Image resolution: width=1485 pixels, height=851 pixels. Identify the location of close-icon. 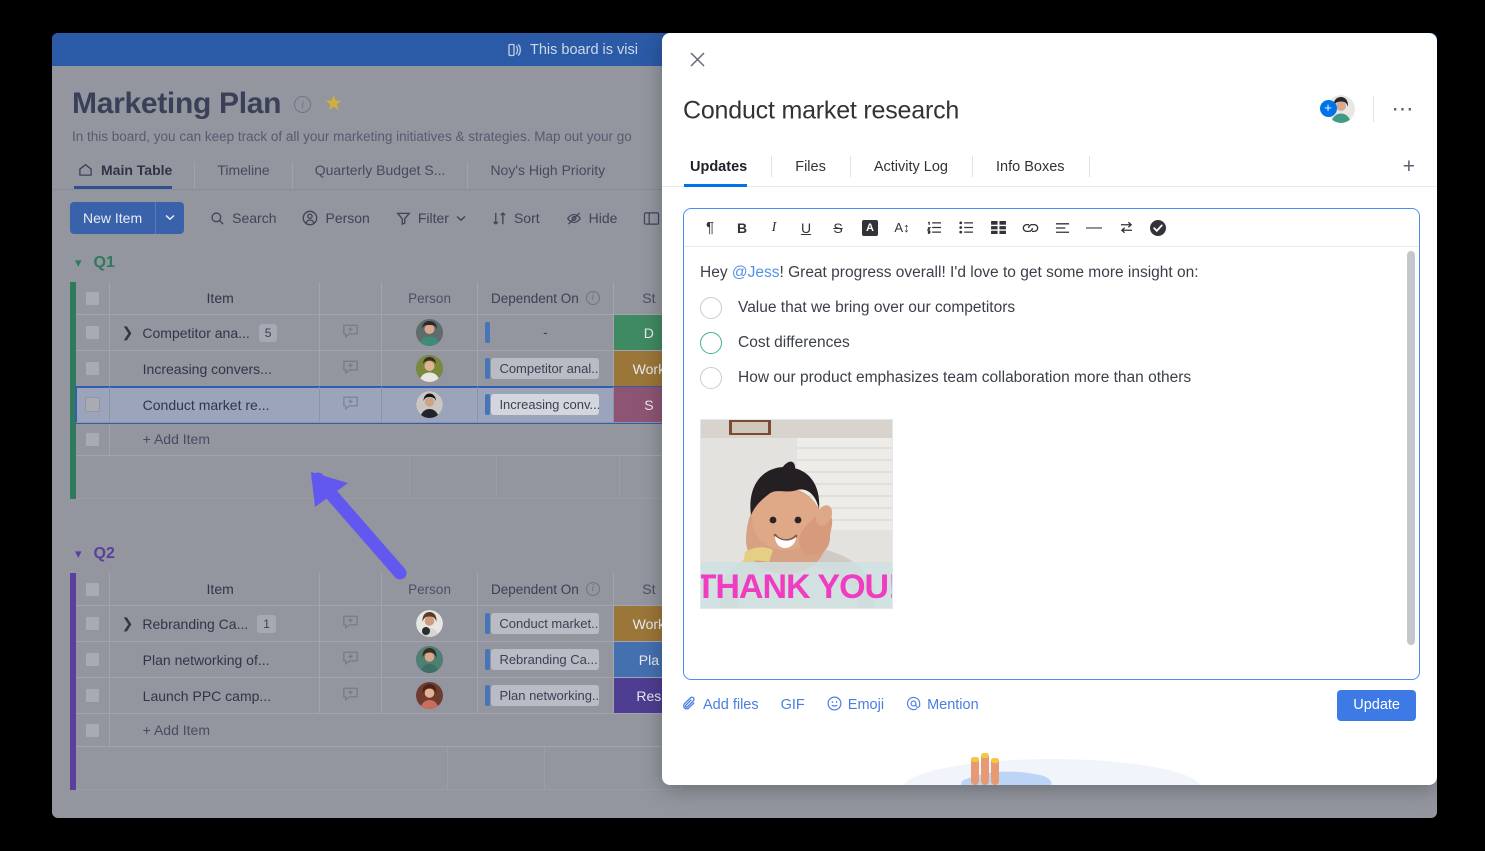
(697, 62).